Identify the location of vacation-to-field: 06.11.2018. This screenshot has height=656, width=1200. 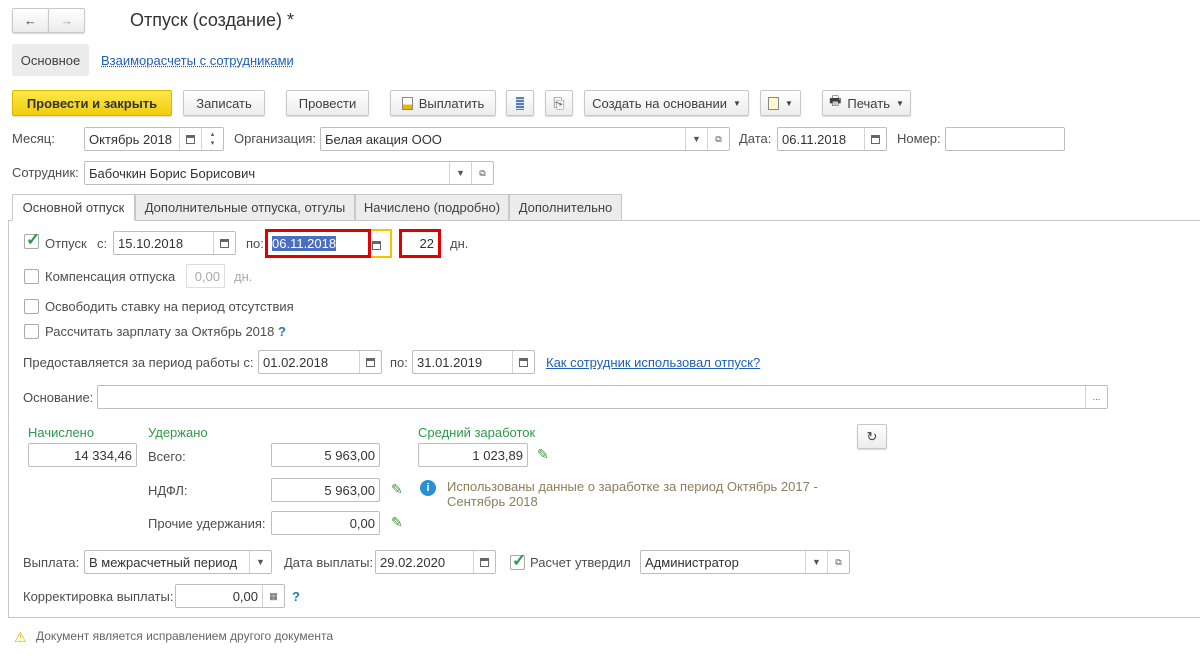
(318, 243).